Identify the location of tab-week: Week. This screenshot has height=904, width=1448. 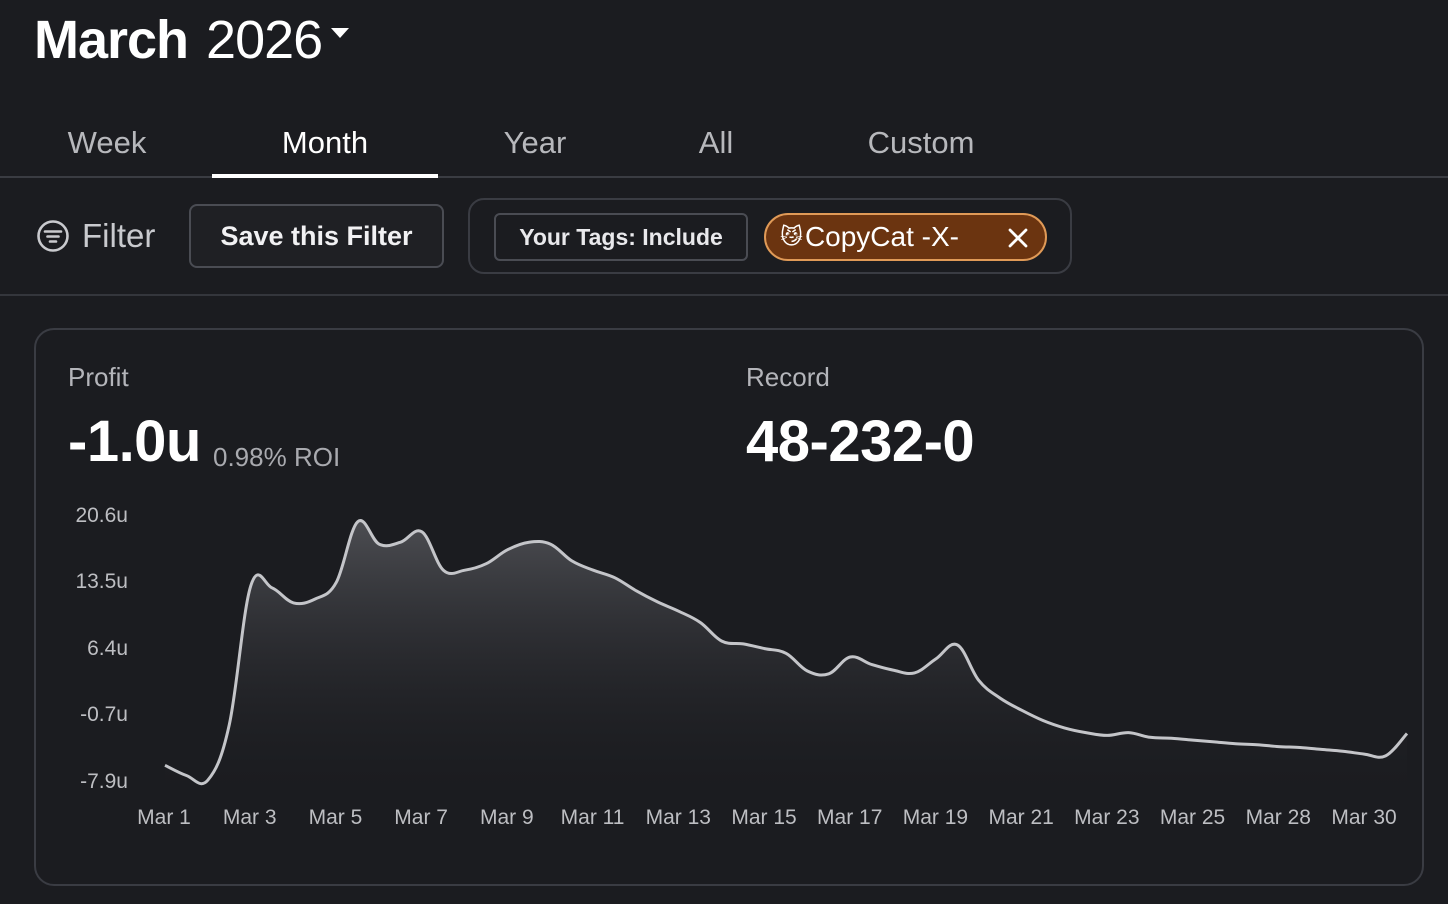
(107, 143).